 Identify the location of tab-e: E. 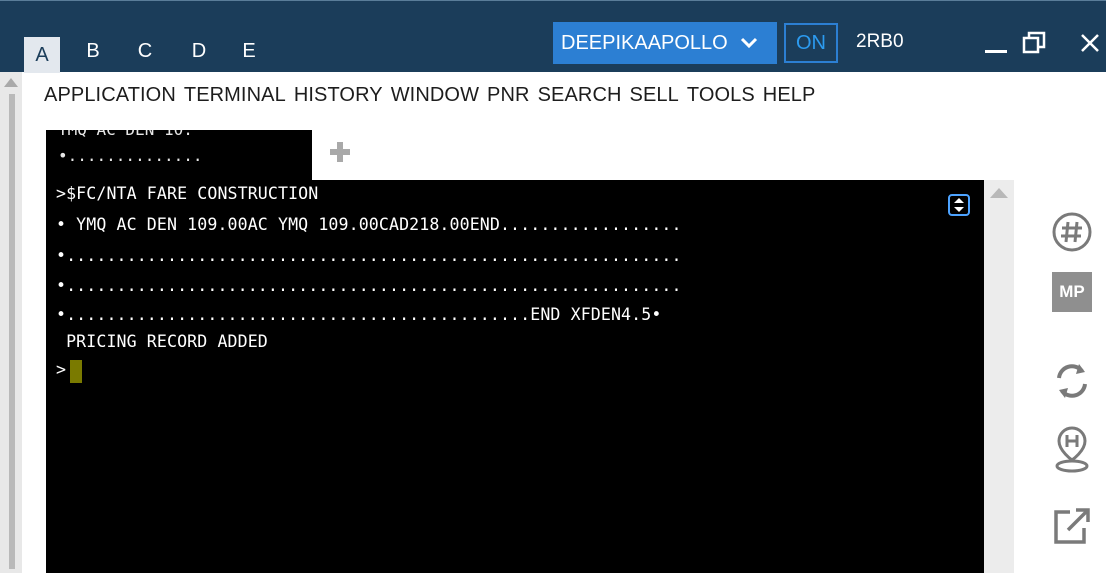
(249, 51).